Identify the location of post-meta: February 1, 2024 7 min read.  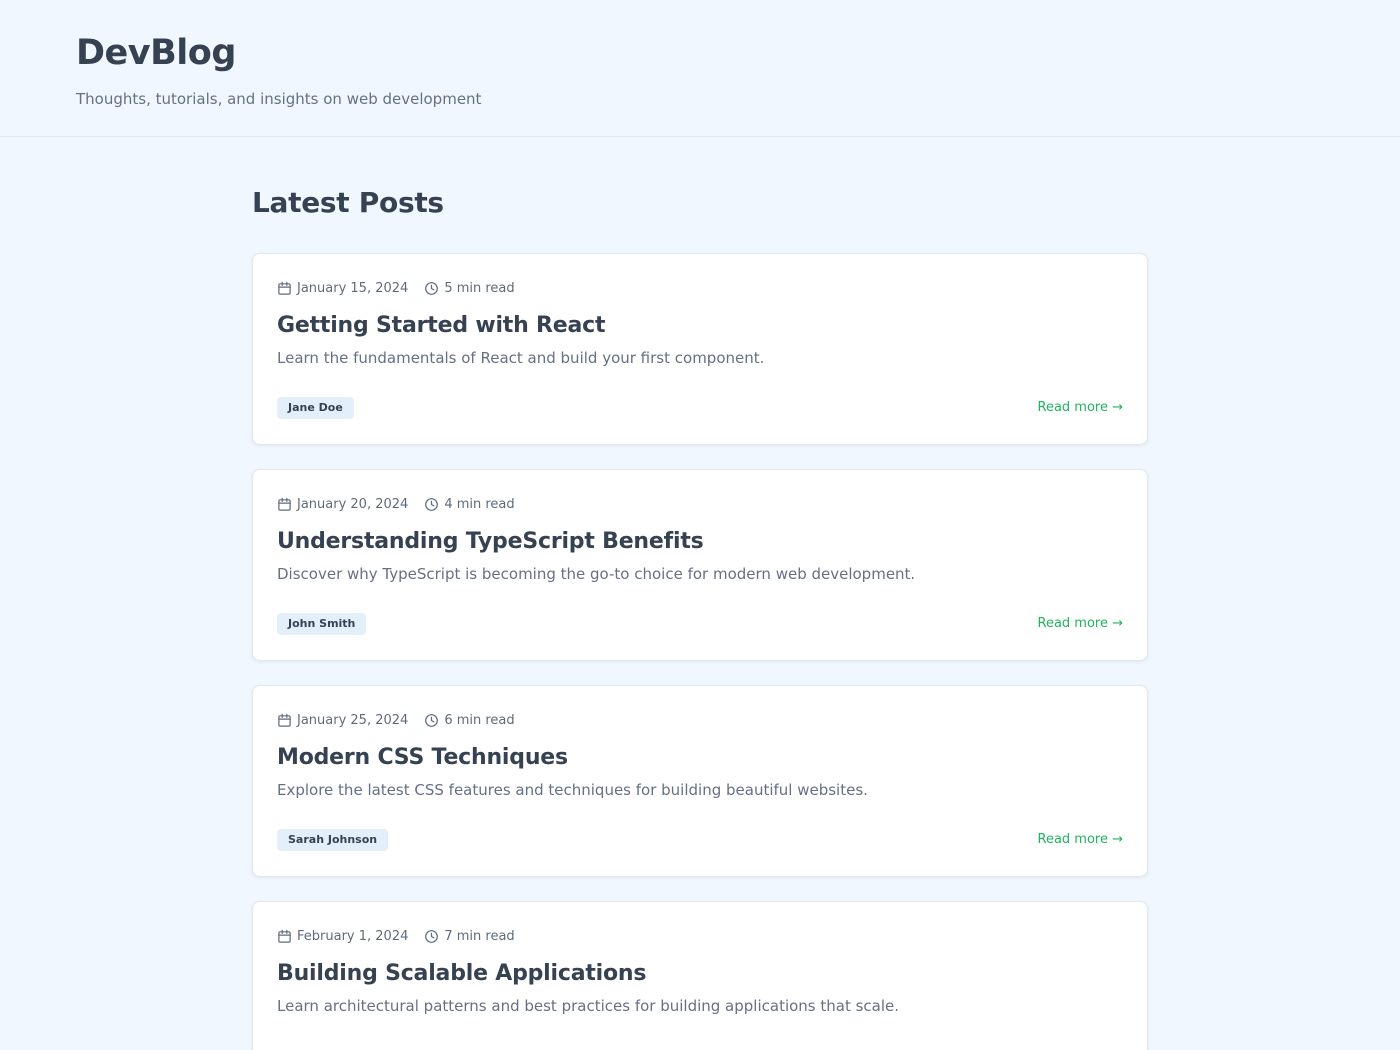
(700, 936).